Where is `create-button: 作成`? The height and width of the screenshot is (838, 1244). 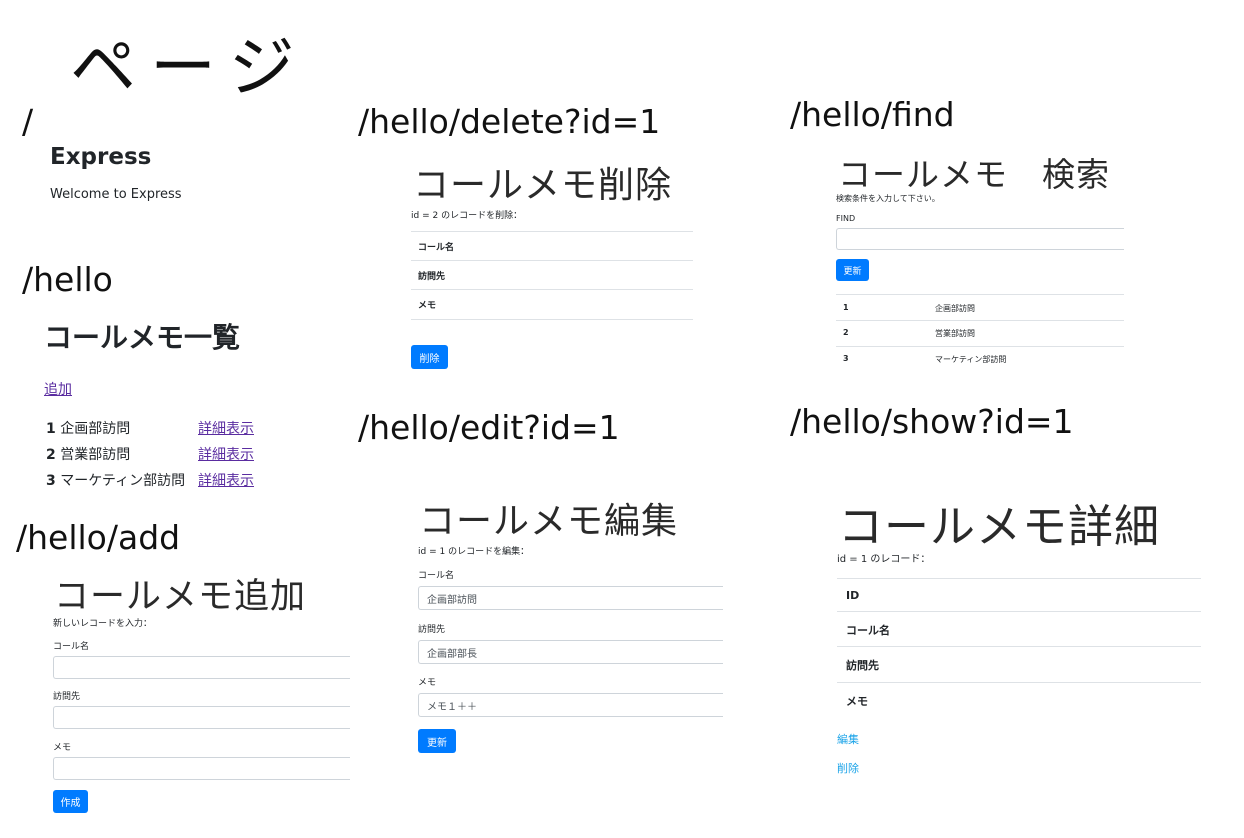 create-button: 作成 is located at coordinates (70, 801).